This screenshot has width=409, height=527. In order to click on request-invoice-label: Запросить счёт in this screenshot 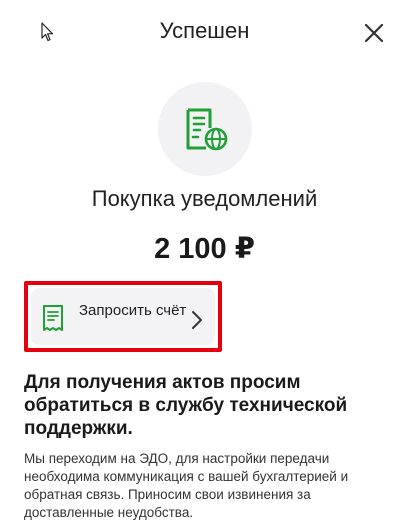, I will do `click(133, 310)`.